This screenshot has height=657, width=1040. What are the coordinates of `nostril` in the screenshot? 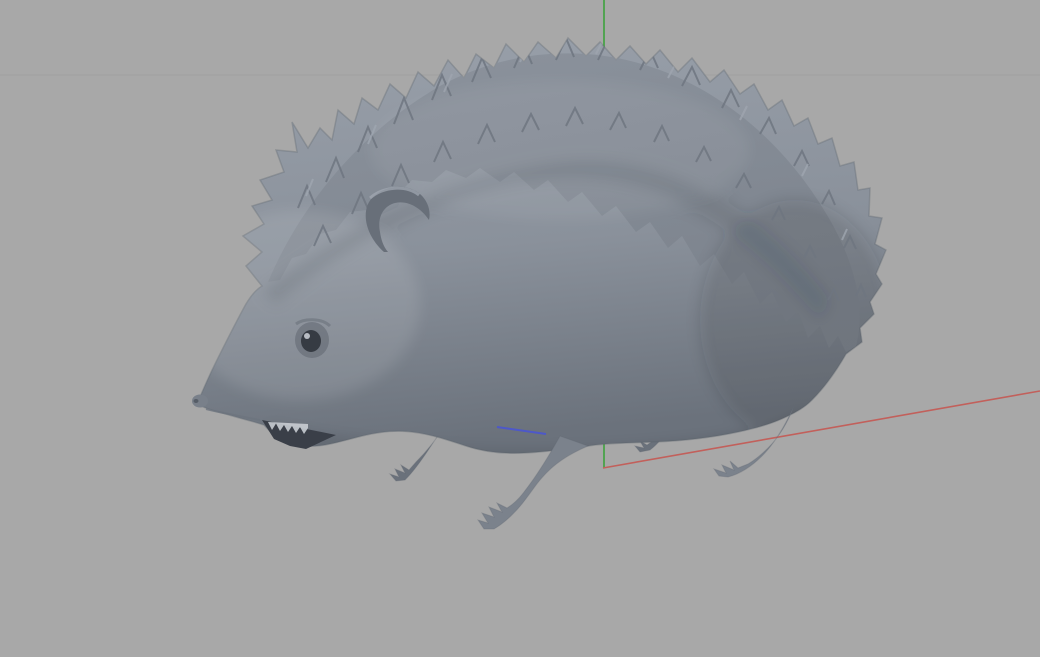 It's located at (196, 401).